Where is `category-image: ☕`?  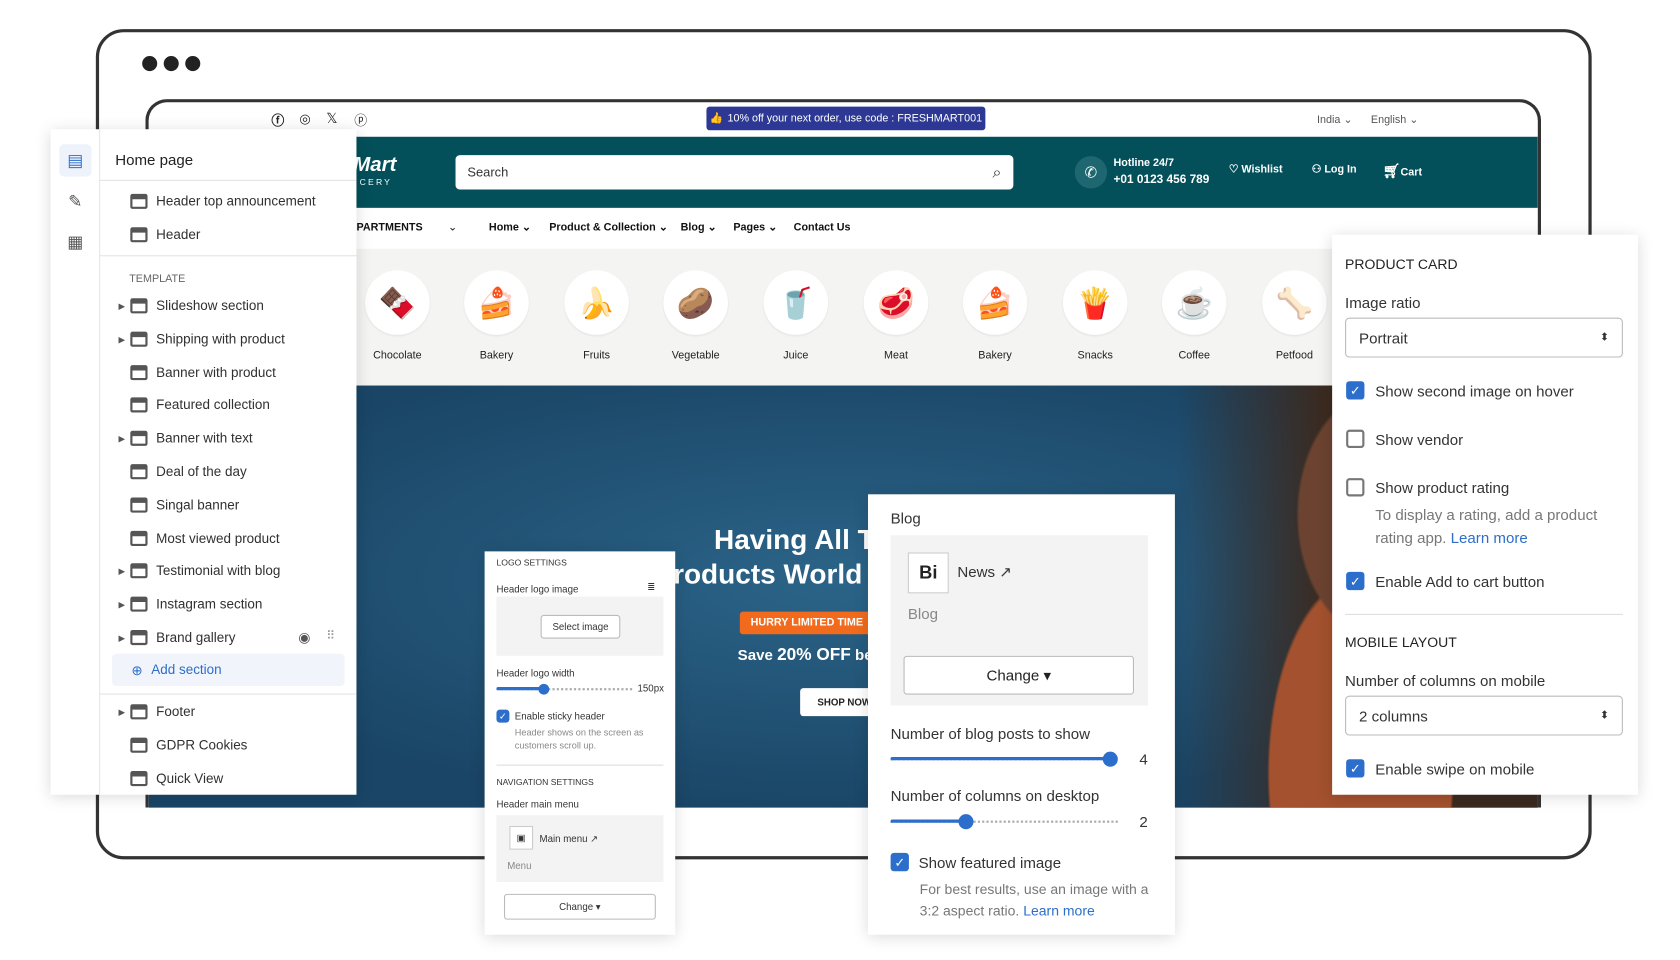
category-image: ☕ is located at coordinates (1194, 302).